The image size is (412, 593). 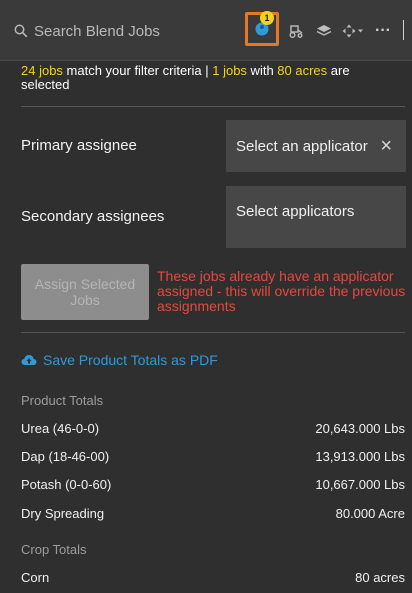 What do you see at coordinates (295, 211) in the screenshot?
I see `secondary-assignees-placeholder: Select applicators` at bounding box center [295, 211].